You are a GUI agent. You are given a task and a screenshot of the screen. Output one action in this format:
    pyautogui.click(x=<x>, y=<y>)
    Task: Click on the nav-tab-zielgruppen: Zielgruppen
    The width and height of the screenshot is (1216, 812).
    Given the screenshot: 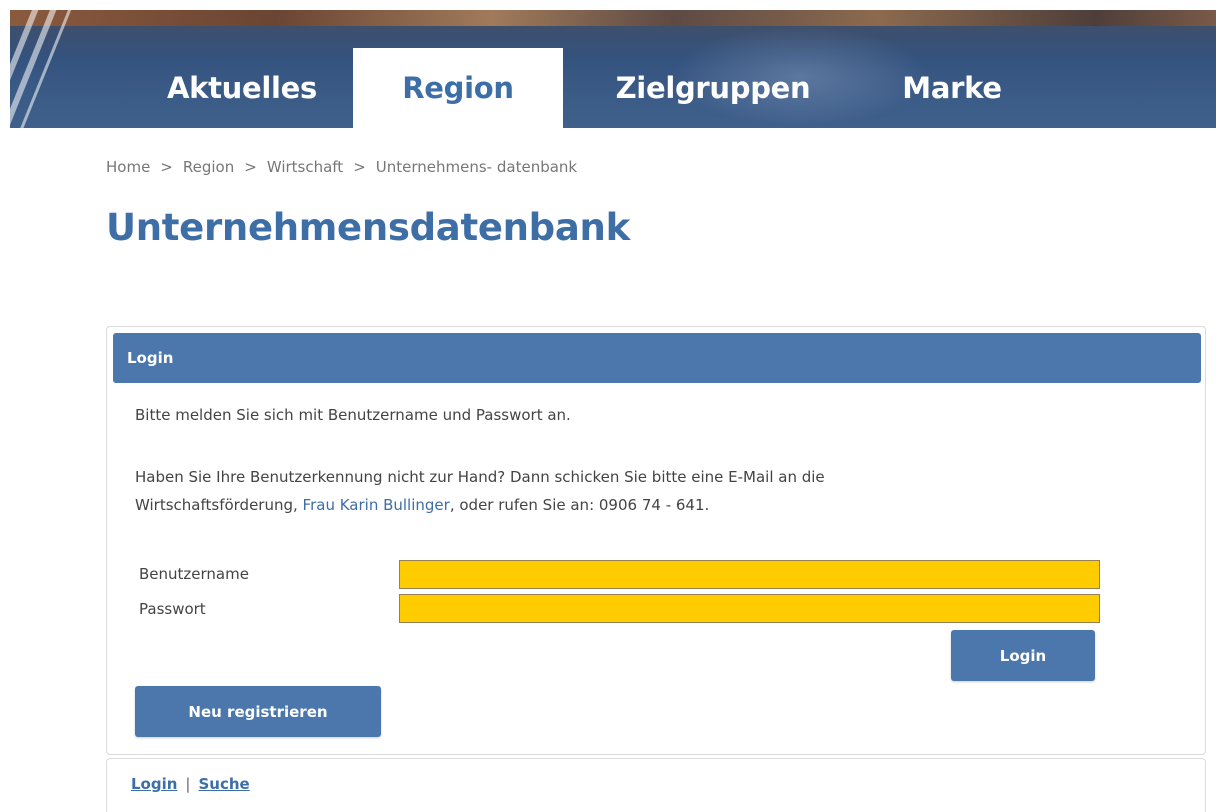 What is the action you would take?
    pyautogui.click(x=713, y=88)
    